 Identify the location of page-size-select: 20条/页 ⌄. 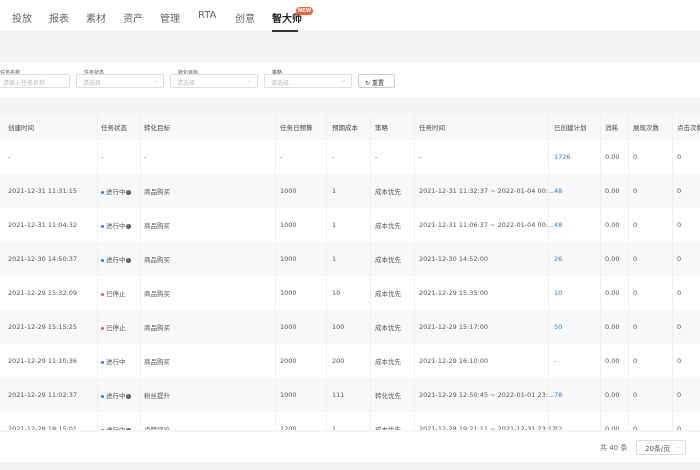
(661, 447).